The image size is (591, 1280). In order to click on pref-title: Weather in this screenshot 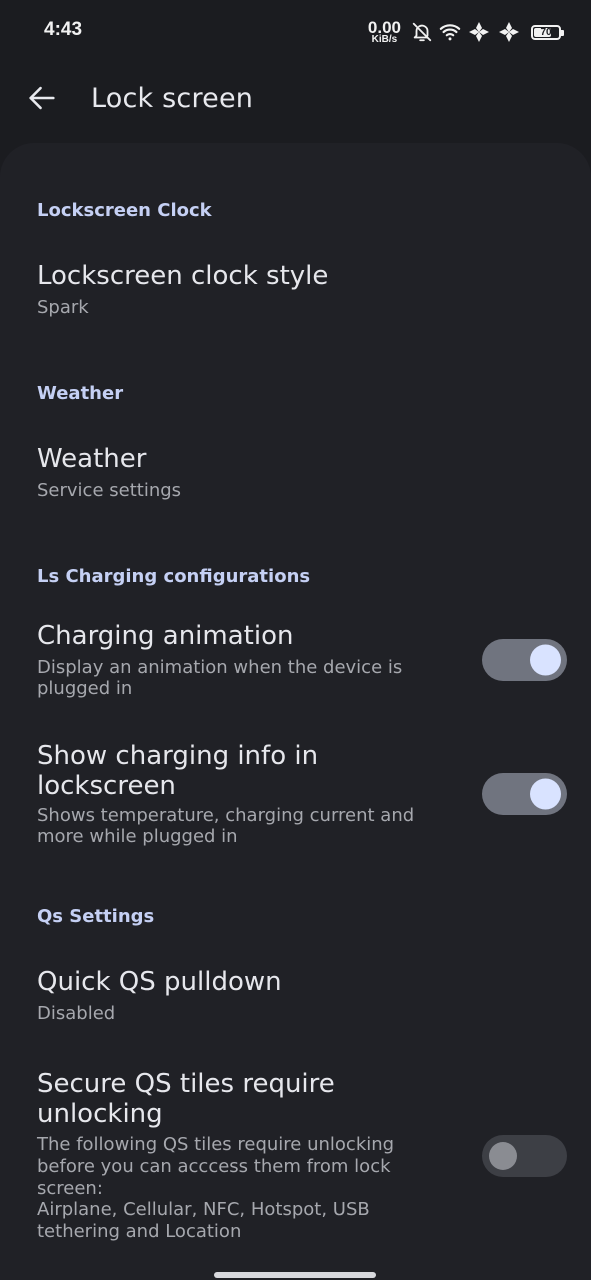, I will do `click(92, 459)`.